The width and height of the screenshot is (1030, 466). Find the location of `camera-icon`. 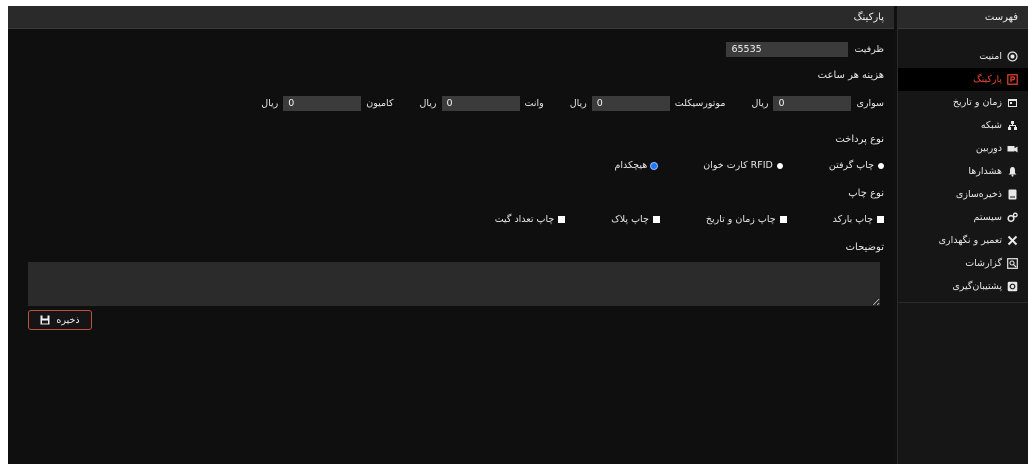

camera-icon is located at coordinates (1012, 149).